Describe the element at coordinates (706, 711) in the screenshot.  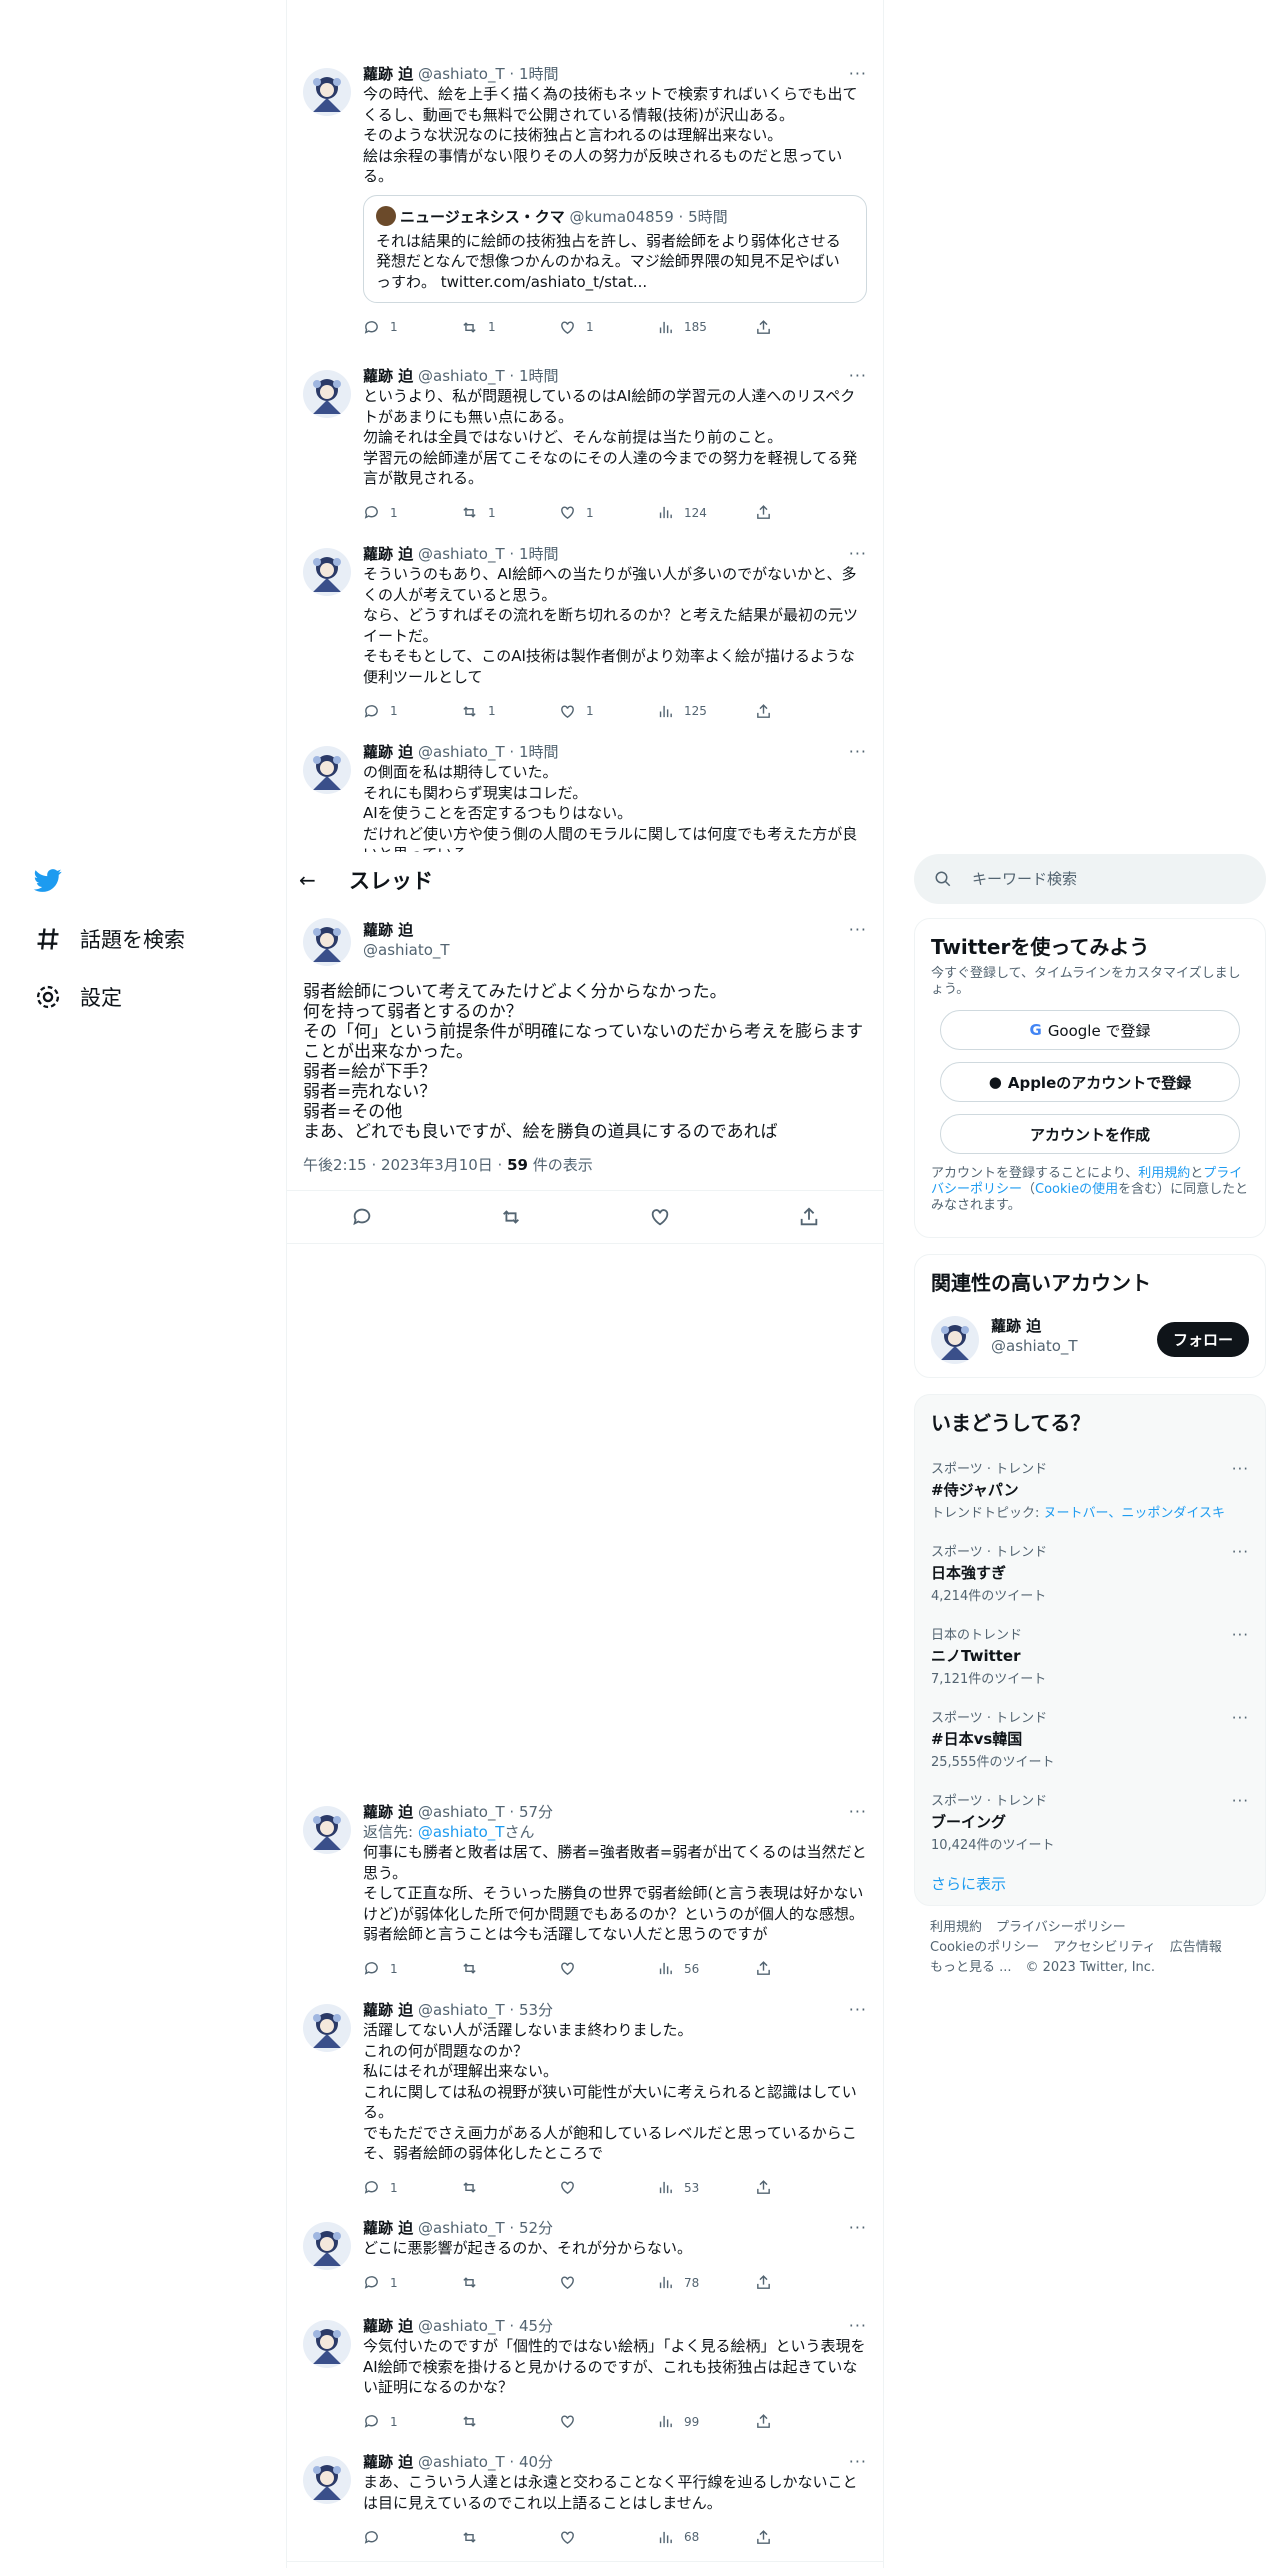
I see `views-button: 125` at that location.